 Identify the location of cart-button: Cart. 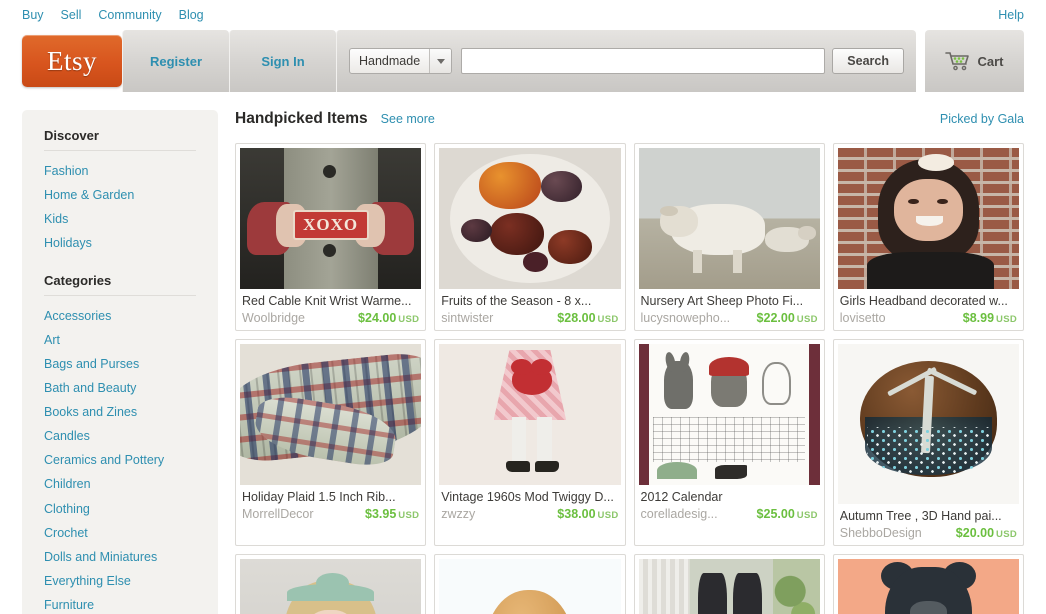
(974, 61).